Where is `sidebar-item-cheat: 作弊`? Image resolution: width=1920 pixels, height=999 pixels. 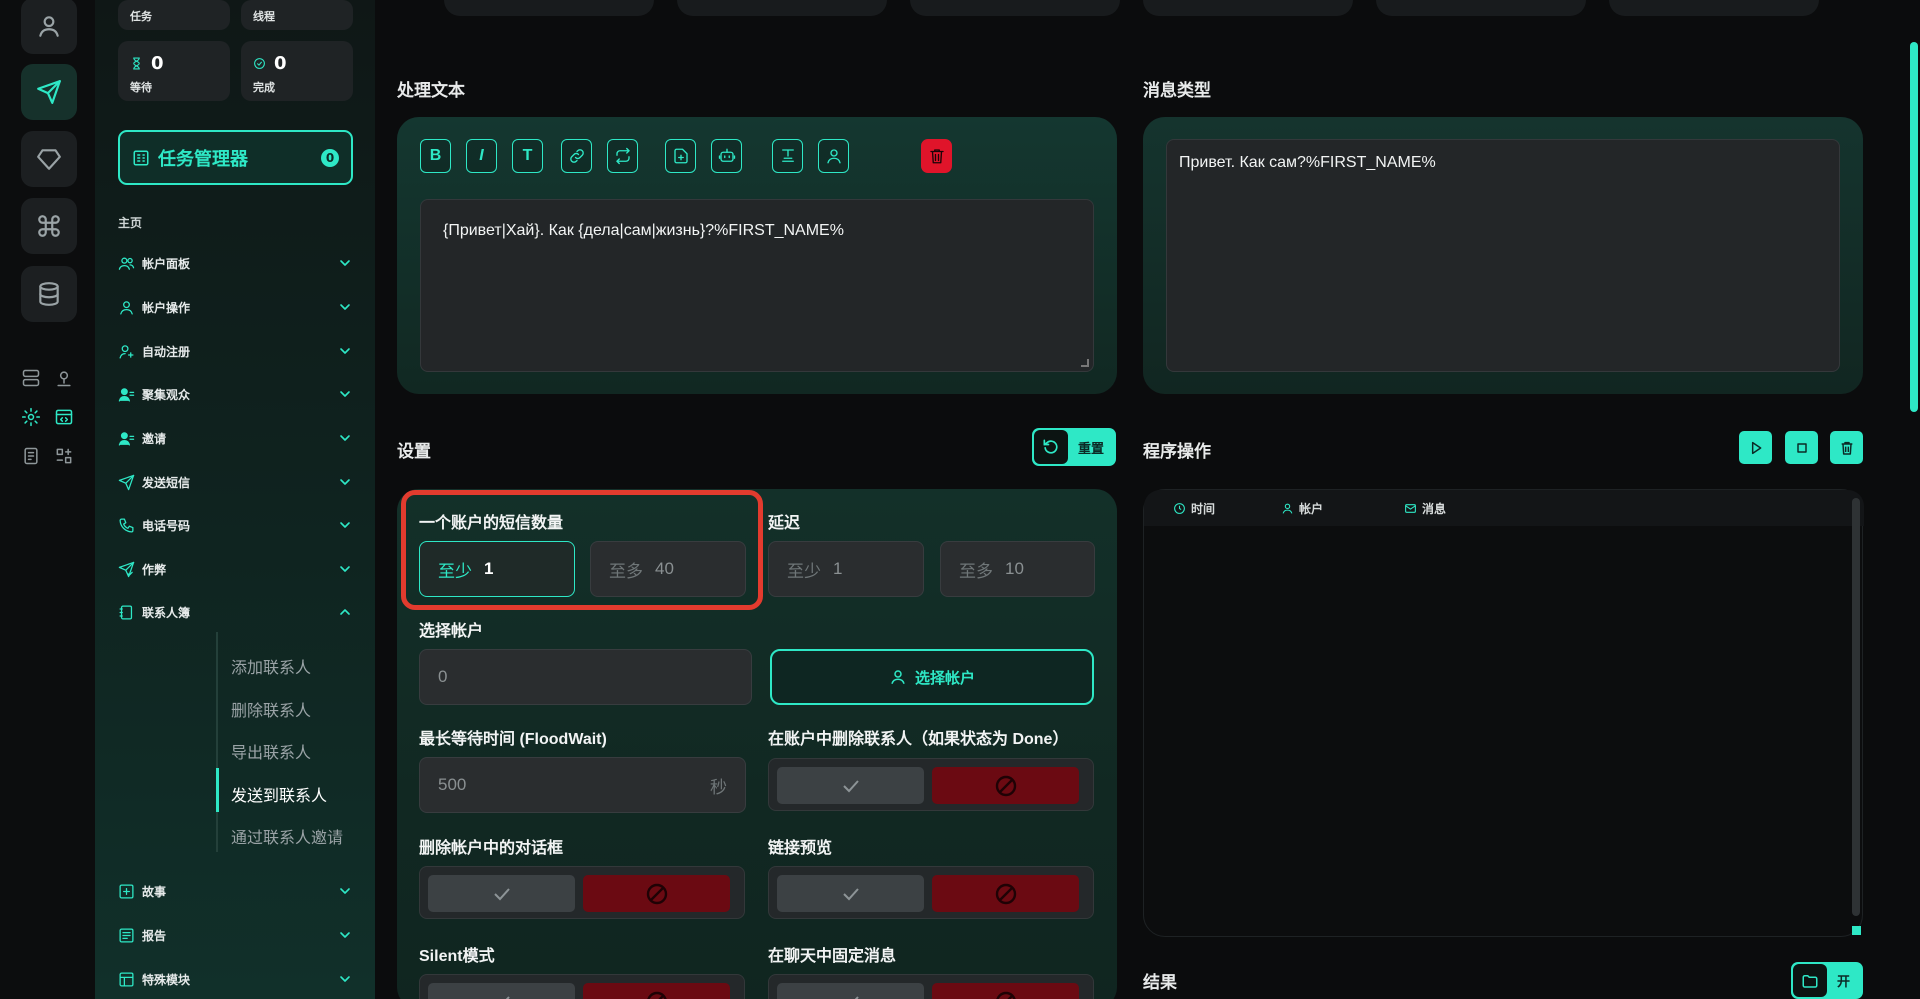 sidebar-item-cheat: 作弊 is located at coordinates (235, 569).